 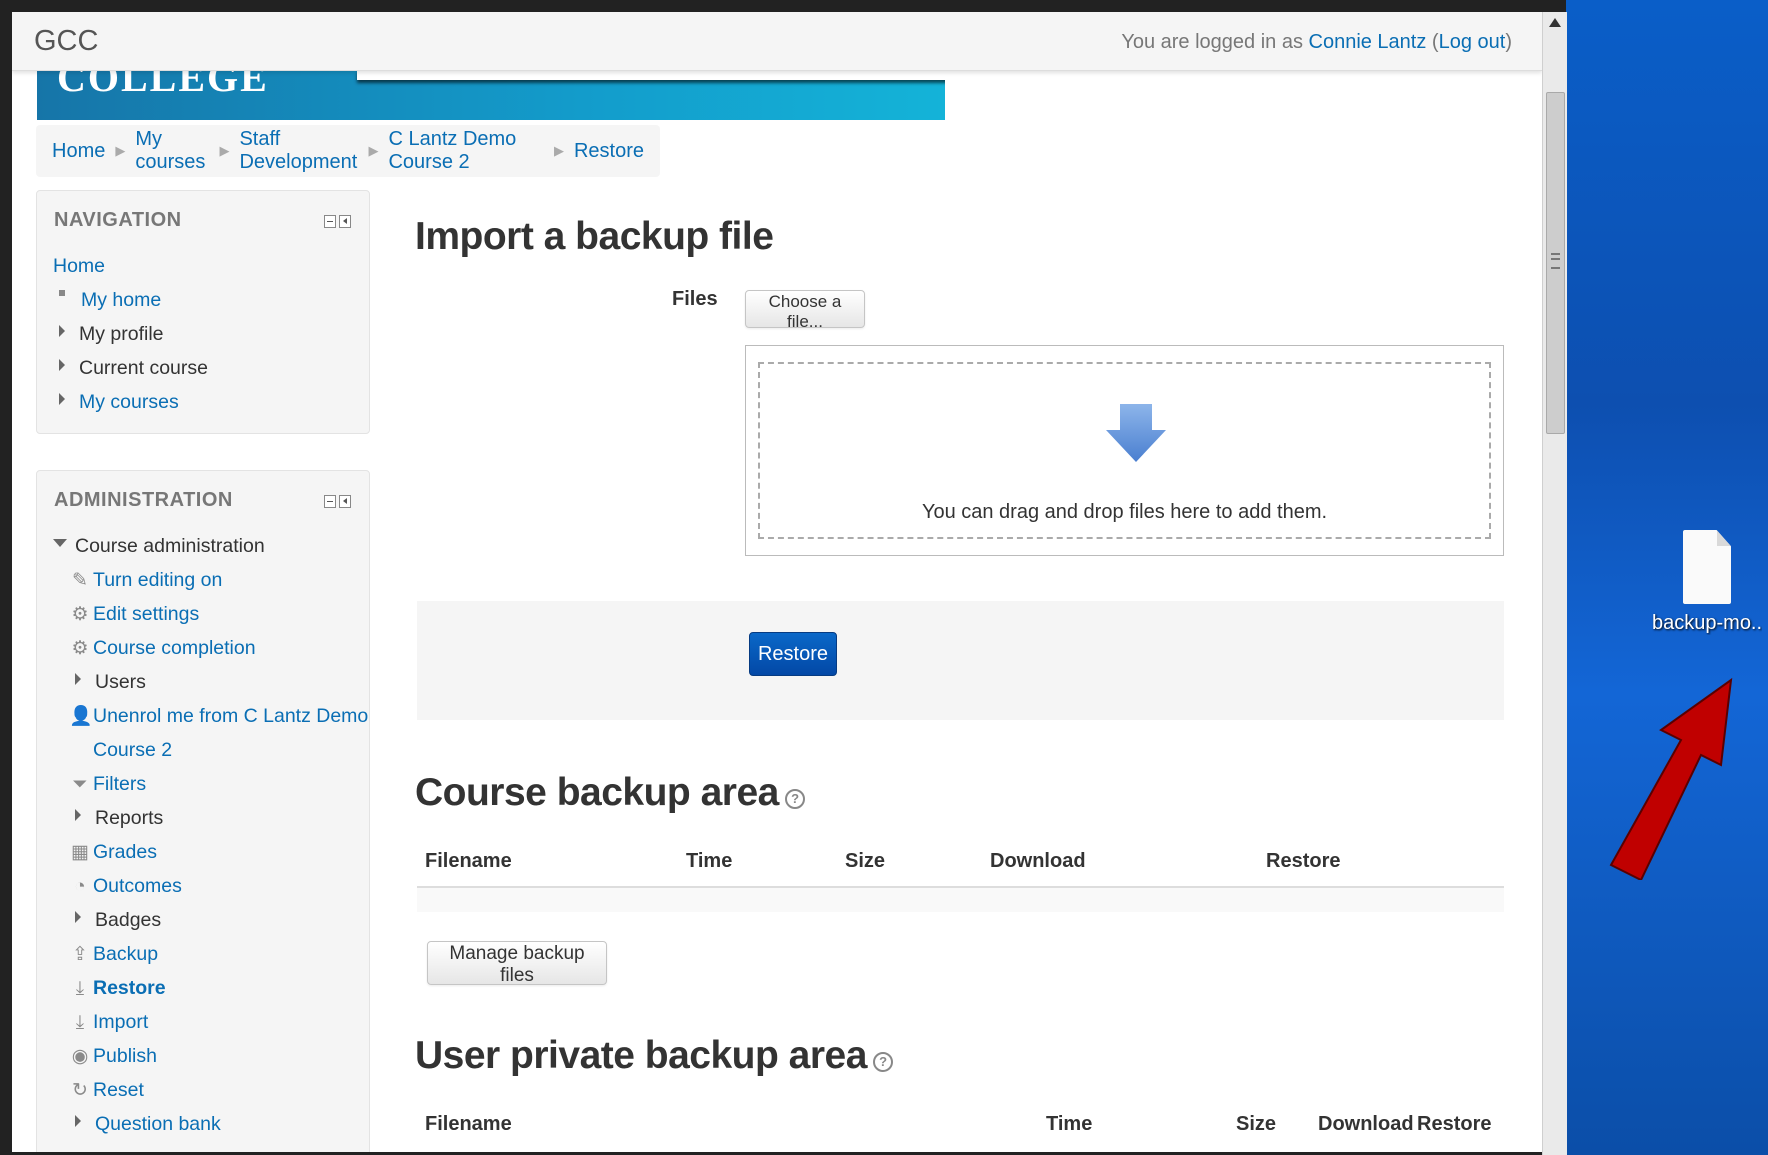 I want to click on admin-grades: Grades, so click(x=125, y=852).